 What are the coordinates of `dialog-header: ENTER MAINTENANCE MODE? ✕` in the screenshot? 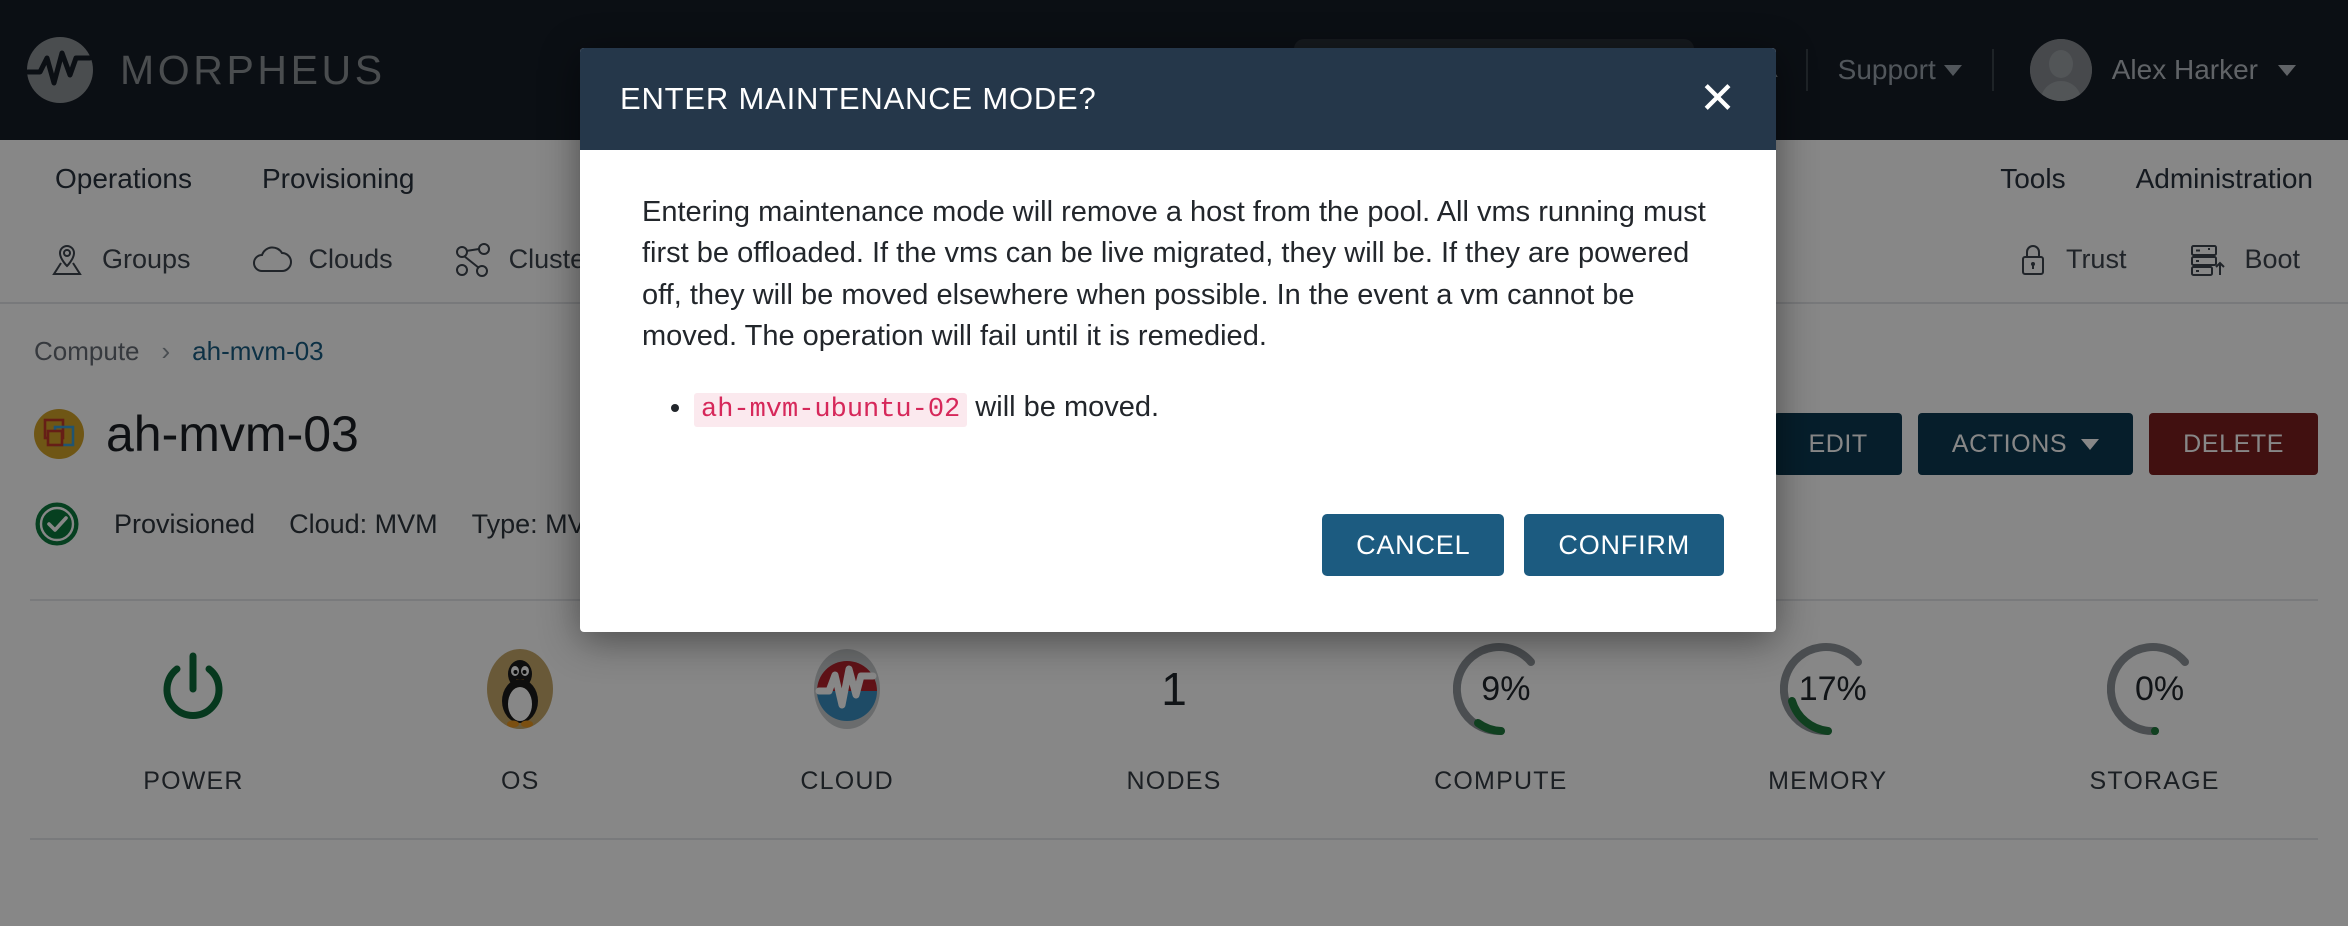 It's located at (1178, 99).